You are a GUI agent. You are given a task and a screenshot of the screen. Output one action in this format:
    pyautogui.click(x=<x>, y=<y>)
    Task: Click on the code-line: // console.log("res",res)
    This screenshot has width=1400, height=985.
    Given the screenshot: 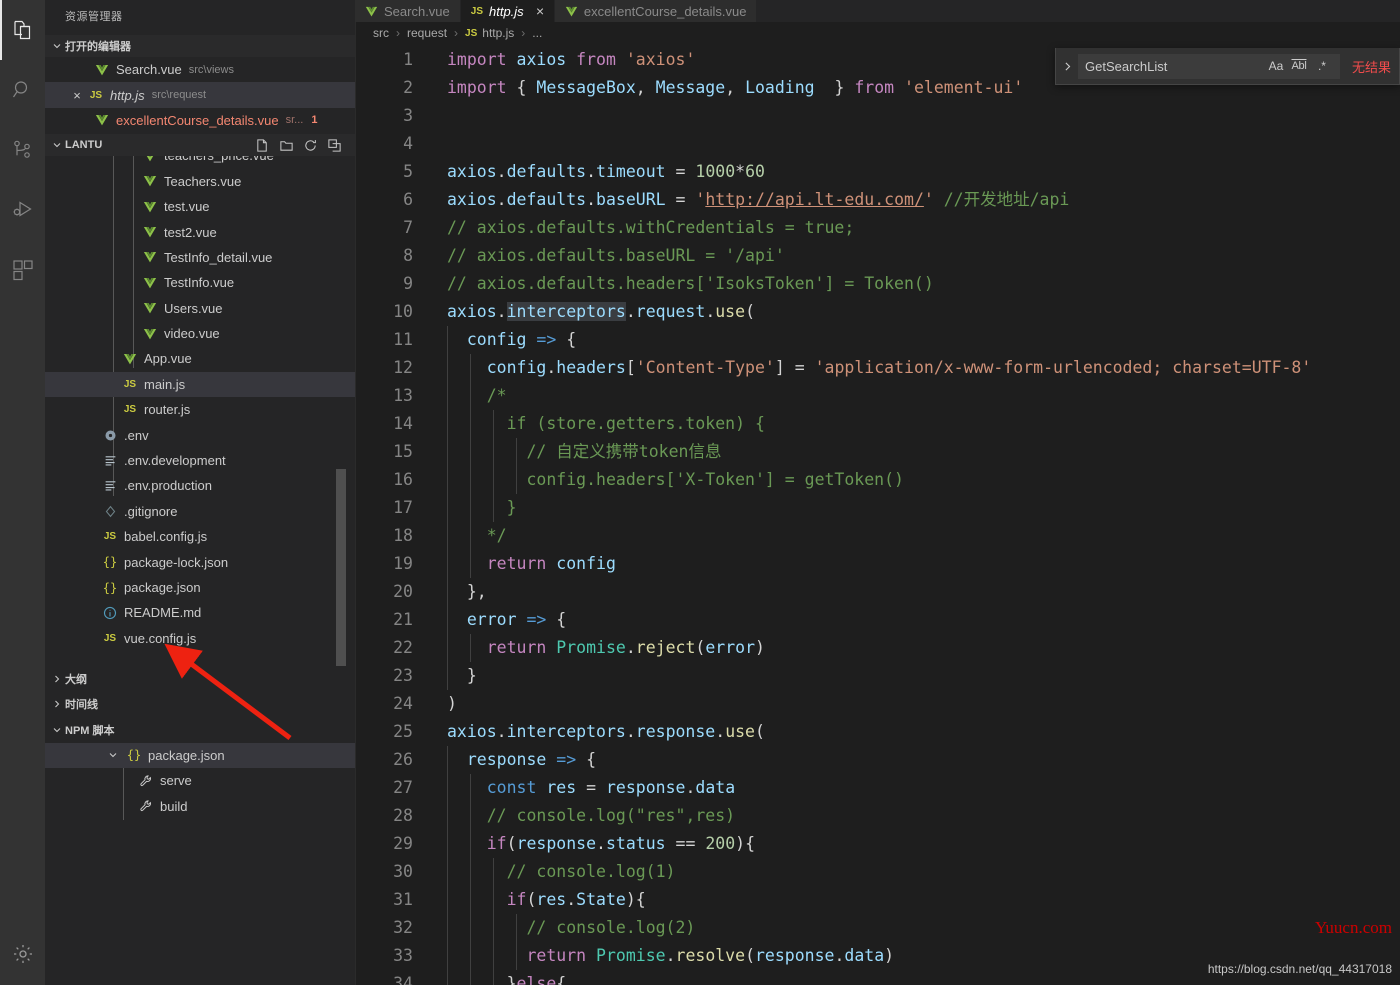 What is the action you would take?
    pyautogui.click(x=923, y=816)
    